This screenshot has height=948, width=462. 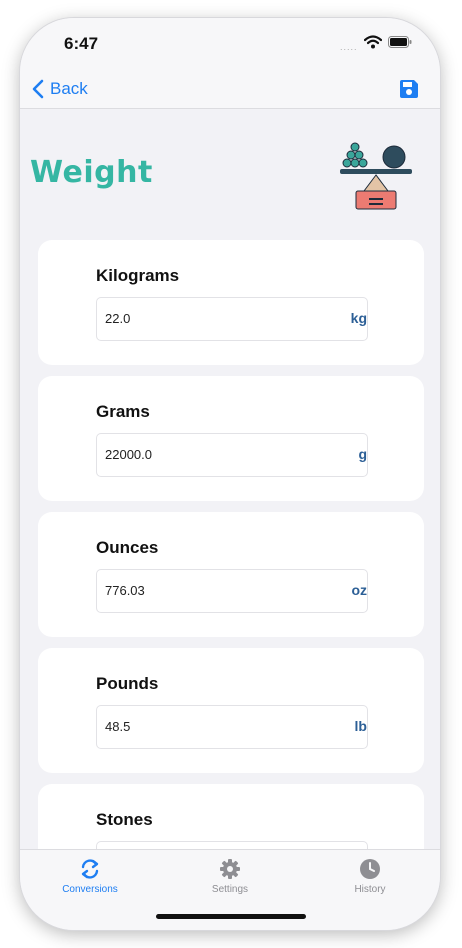 I want to click on kilograms-input: 22.0 kg, so click(x=232, y=319).